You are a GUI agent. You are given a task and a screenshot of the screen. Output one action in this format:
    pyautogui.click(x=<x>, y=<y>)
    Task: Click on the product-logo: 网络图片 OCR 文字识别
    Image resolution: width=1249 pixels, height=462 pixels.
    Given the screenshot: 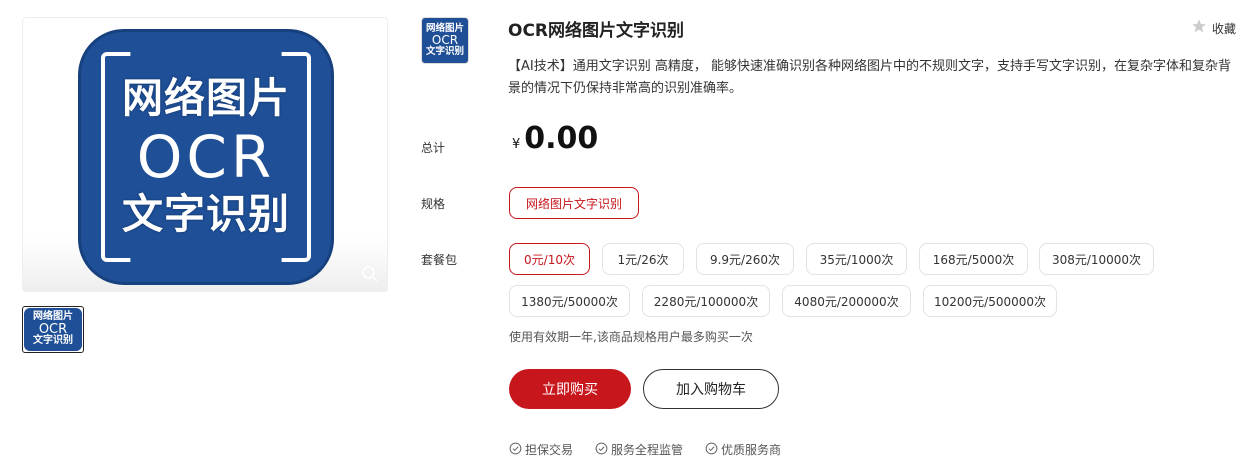 What is the action you would take?
    pyautogui.click(x=445, y=40)
    